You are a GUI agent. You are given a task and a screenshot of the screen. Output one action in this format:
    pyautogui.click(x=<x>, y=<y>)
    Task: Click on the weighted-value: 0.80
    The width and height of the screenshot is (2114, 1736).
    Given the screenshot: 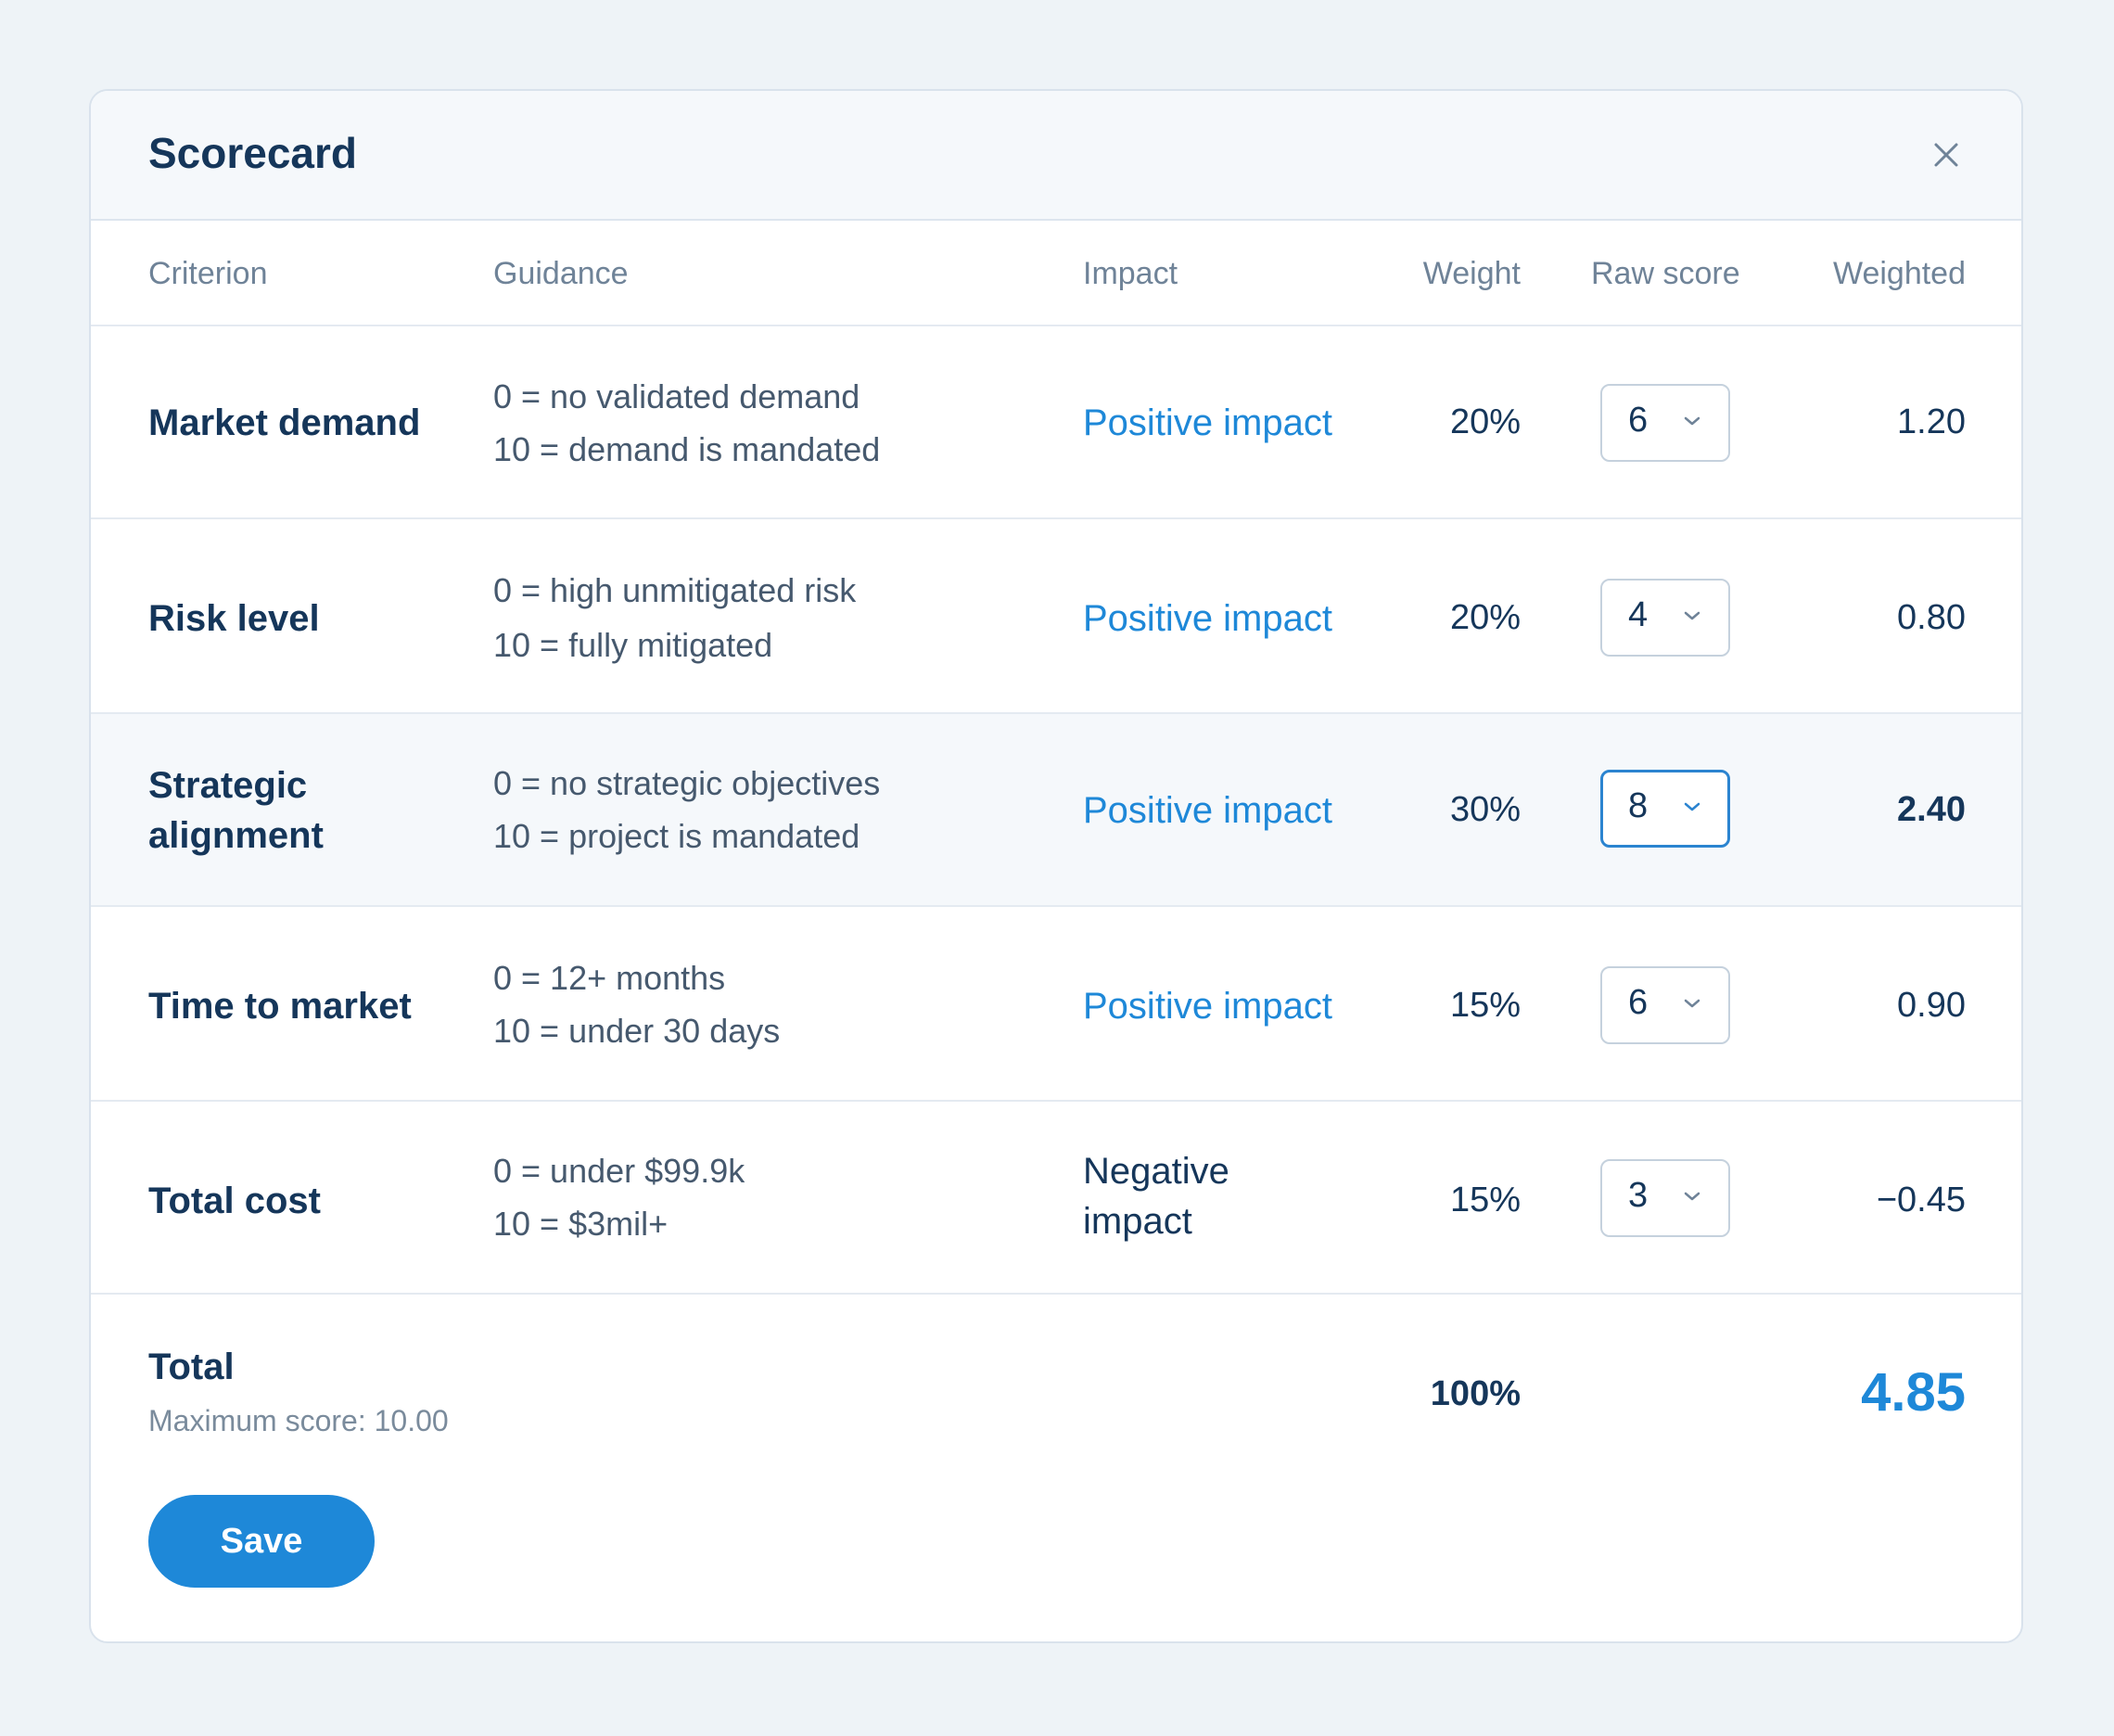 What is the action you would take?
    pyautogui.click(x=1931, y=617)
    